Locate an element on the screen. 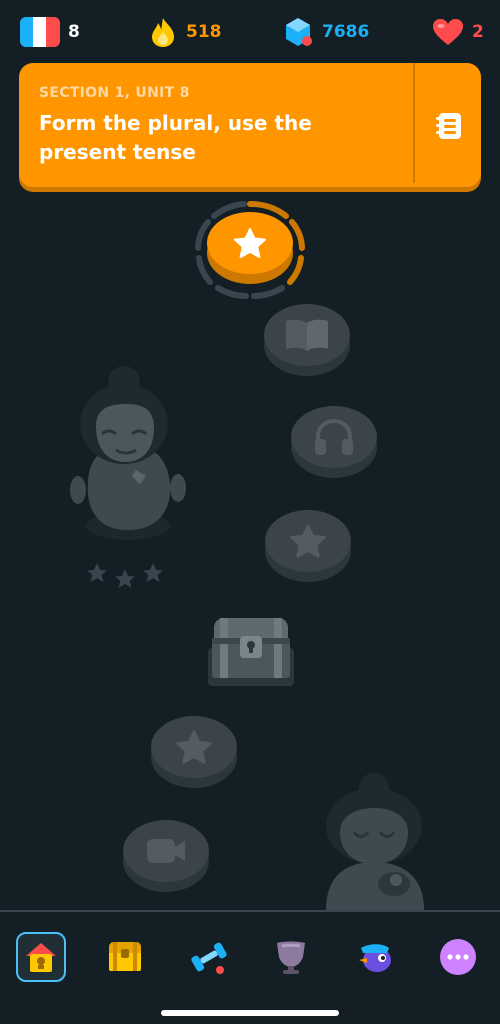 This screenshot has height=1024, width=500. nav-home is located at coordinates (41, 957).